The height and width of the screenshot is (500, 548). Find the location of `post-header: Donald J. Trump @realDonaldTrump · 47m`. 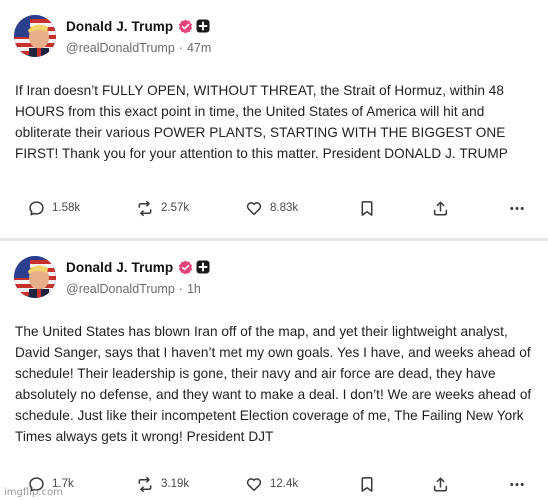

post-header: Donald J. Trump @realDonaldTrump · 47m is located at coordinates (138, 38).